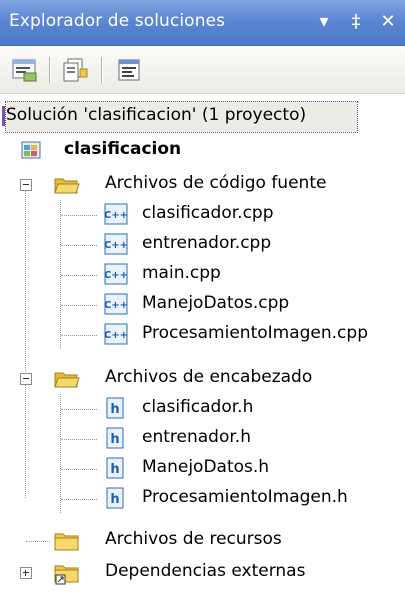  I want to click on solution-icon, so click(3, 116).